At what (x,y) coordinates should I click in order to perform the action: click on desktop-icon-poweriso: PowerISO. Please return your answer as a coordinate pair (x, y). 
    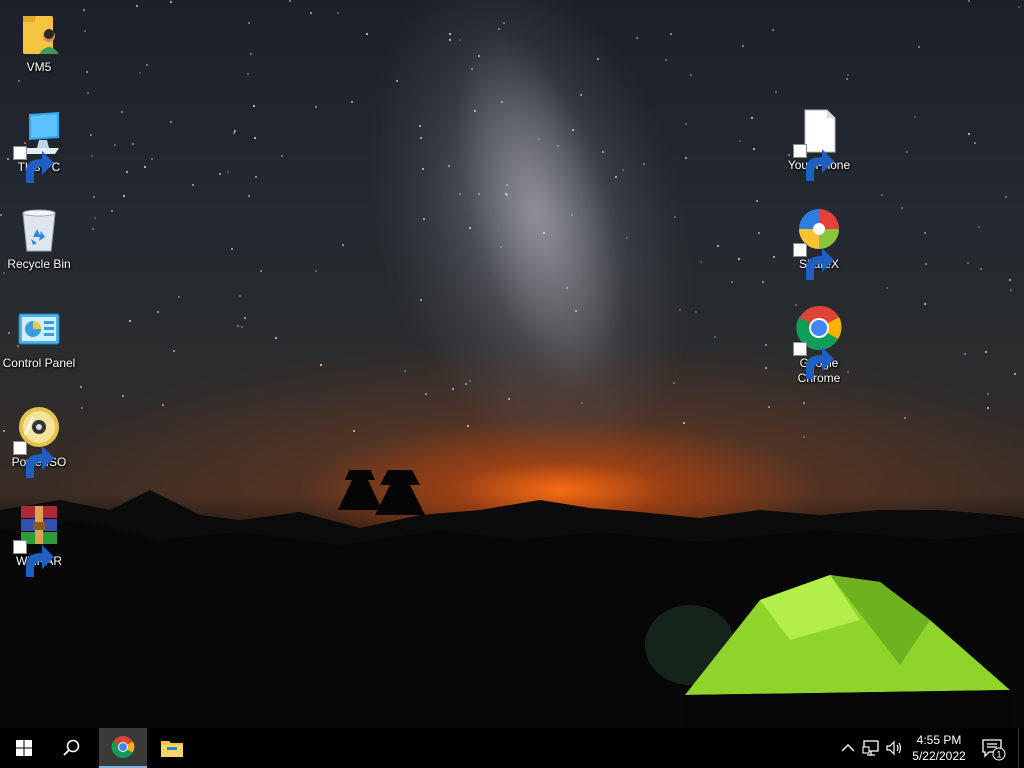
    Looking at the image, I should click on (39, 441).